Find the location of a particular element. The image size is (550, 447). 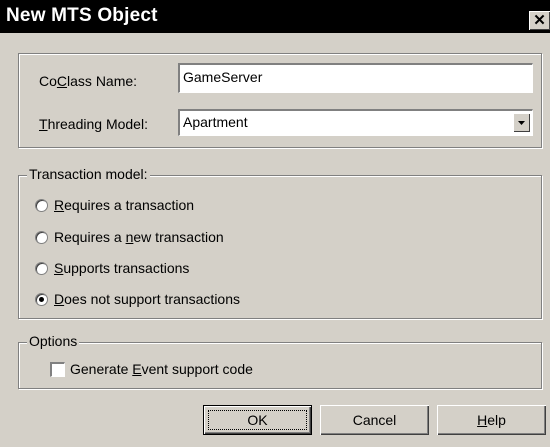

help-button-label: Help is located at coordinates (491, 420).